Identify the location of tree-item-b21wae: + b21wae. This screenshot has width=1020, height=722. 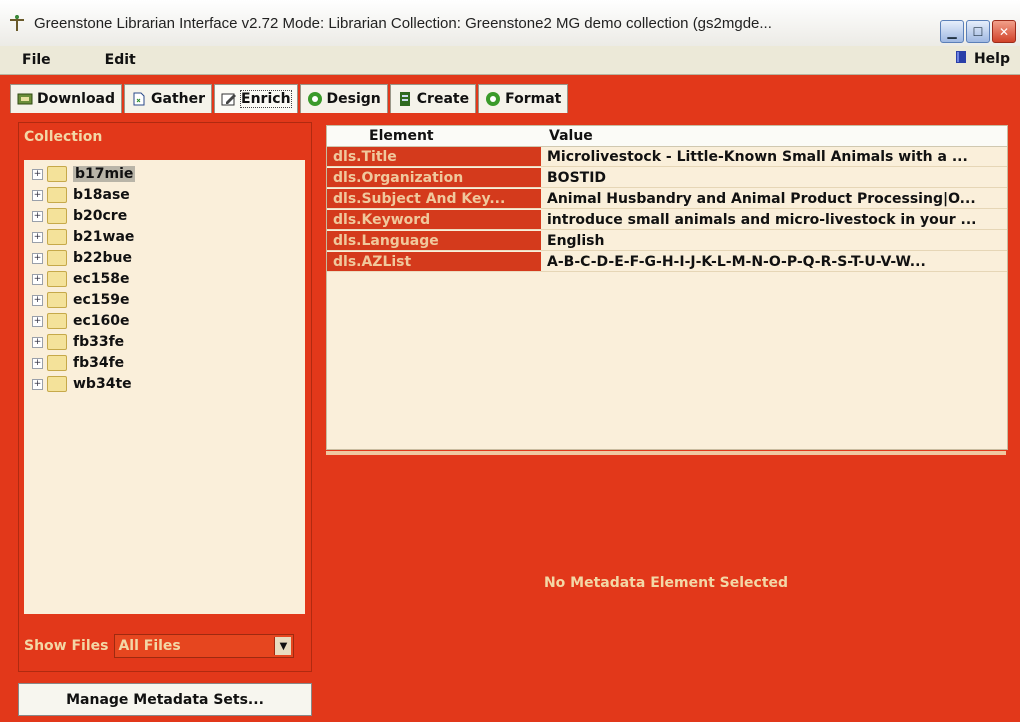
(83, 237).